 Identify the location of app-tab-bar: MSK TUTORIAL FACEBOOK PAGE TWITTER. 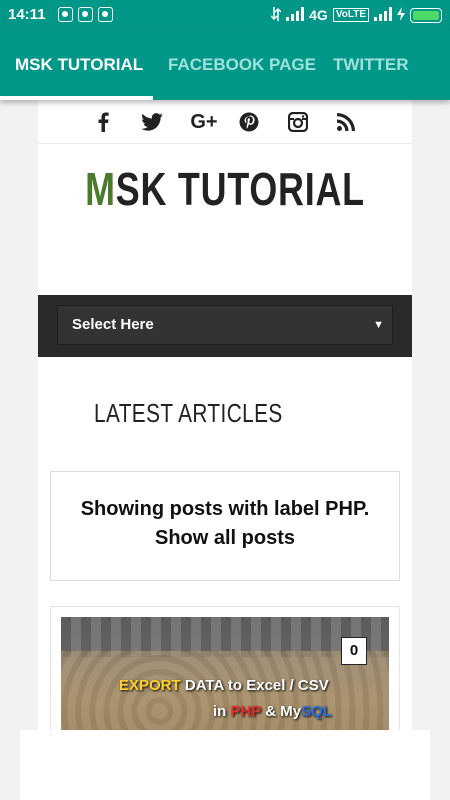
(225, 65).